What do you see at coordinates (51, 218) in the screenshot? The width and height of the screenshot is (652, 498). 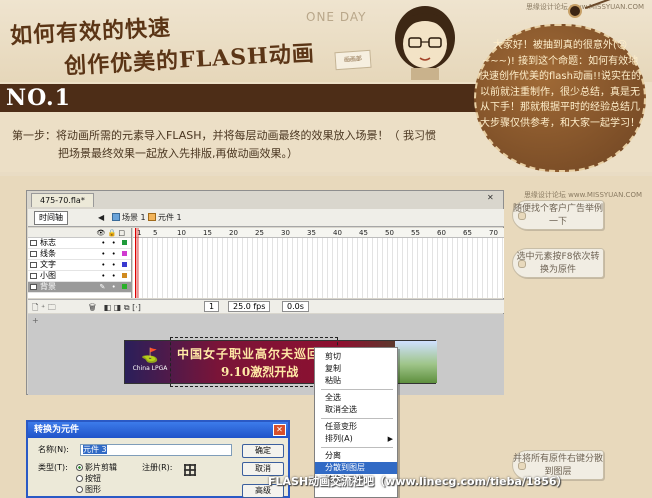 I see `timeline-button: 时间轴` at bounding box center [51, 218].